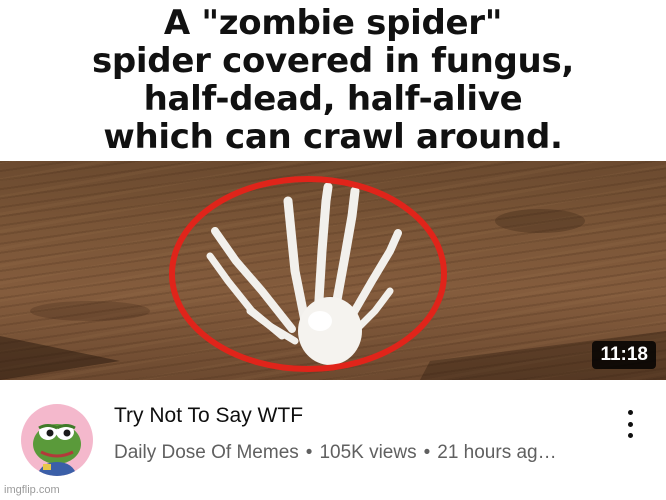 The image size is (666, 500). I want to click on more-vert-icon, so click(630, 424).